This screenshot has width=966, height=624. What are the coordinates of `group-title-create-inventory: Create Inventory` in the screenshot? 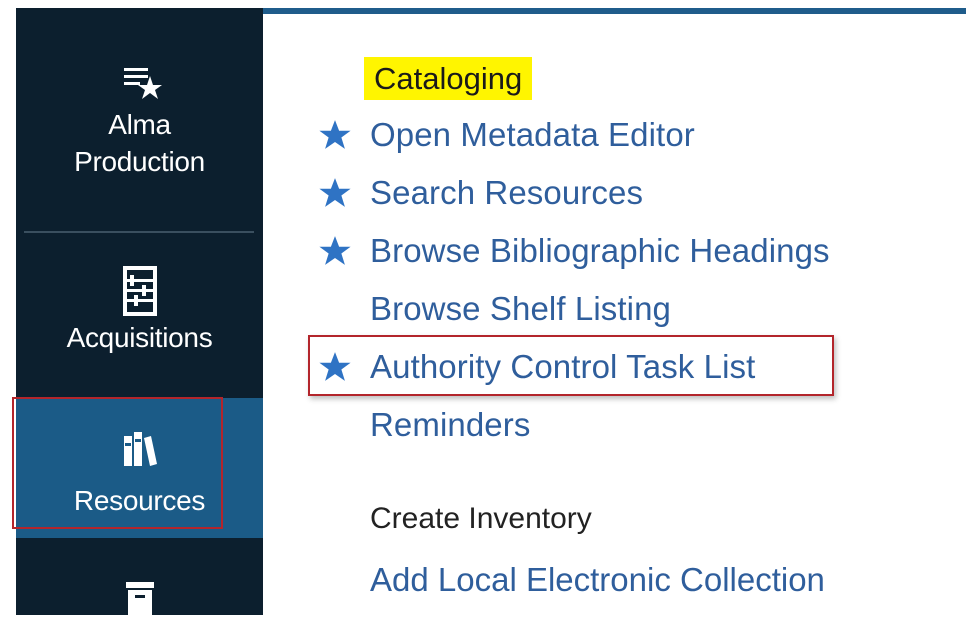 It's located at (481, 518).